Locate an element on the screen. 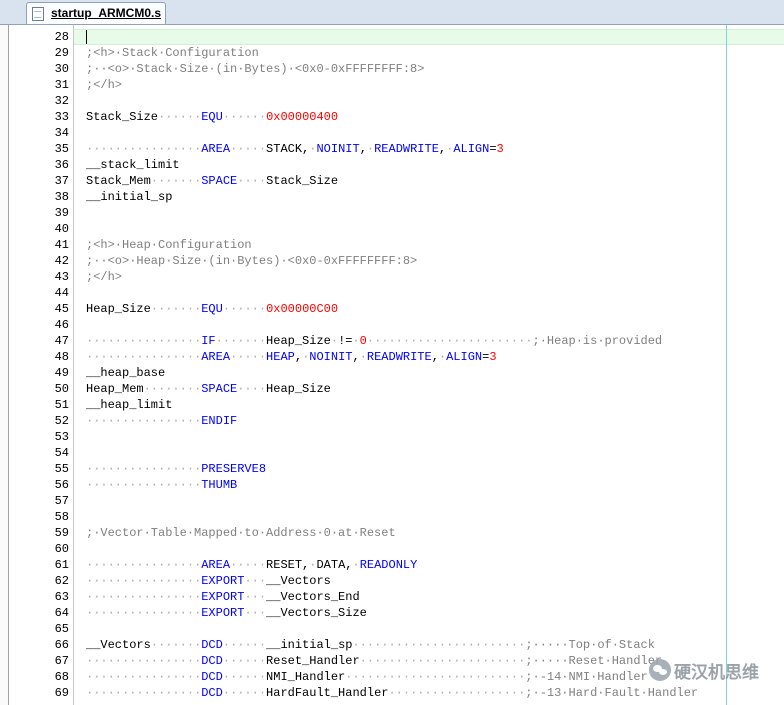  line-number: 39 is located at coordinates (61, 213).